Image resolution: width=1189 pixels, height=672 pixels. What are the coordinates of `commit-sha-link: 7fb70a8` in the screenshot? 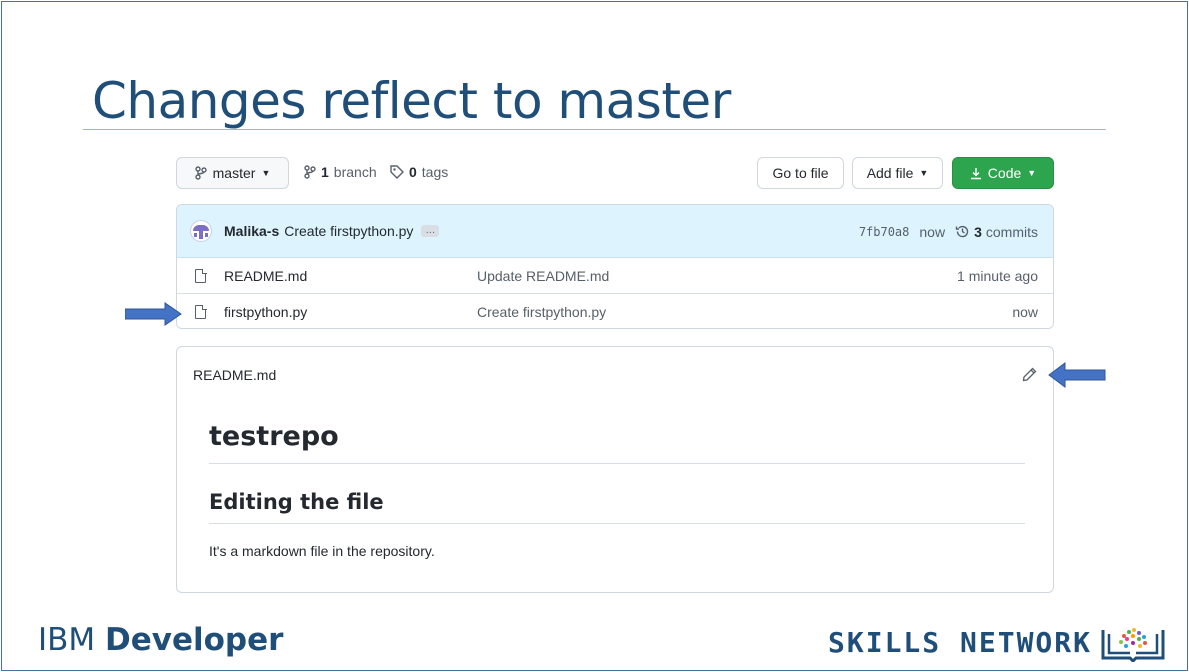 It's located at (884, 232).